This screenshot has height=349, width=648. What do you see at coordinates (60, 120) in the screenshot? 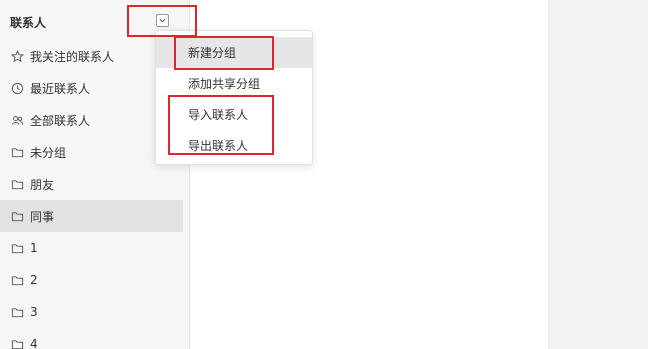
I see `sidebar-item-label: 全部联系人` at bounding box center [60, 120].